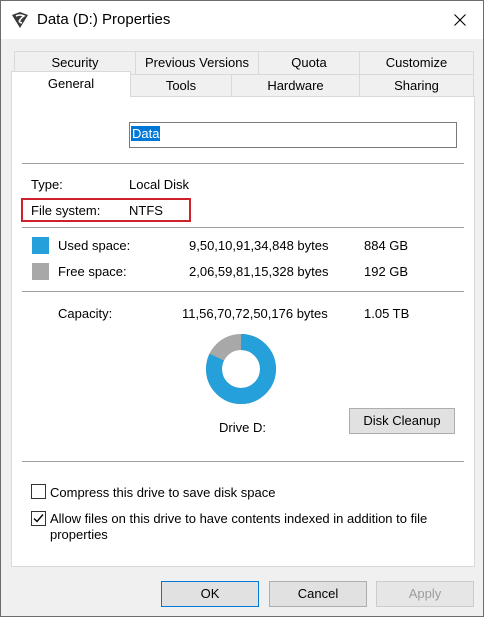 The image size is (484, 617). Describe the element at coordinates (425, 594) in the screenshot. I see `apply-button: Apply` at that location.